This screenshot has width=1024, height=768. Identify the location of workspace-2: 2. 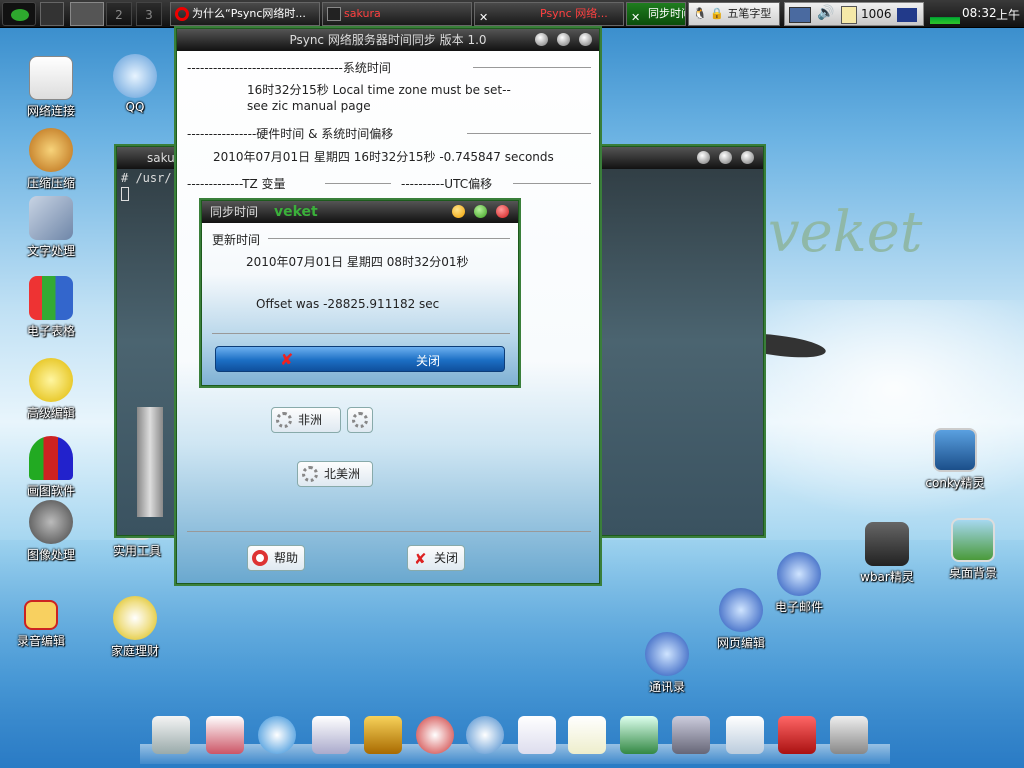
(119, 14).